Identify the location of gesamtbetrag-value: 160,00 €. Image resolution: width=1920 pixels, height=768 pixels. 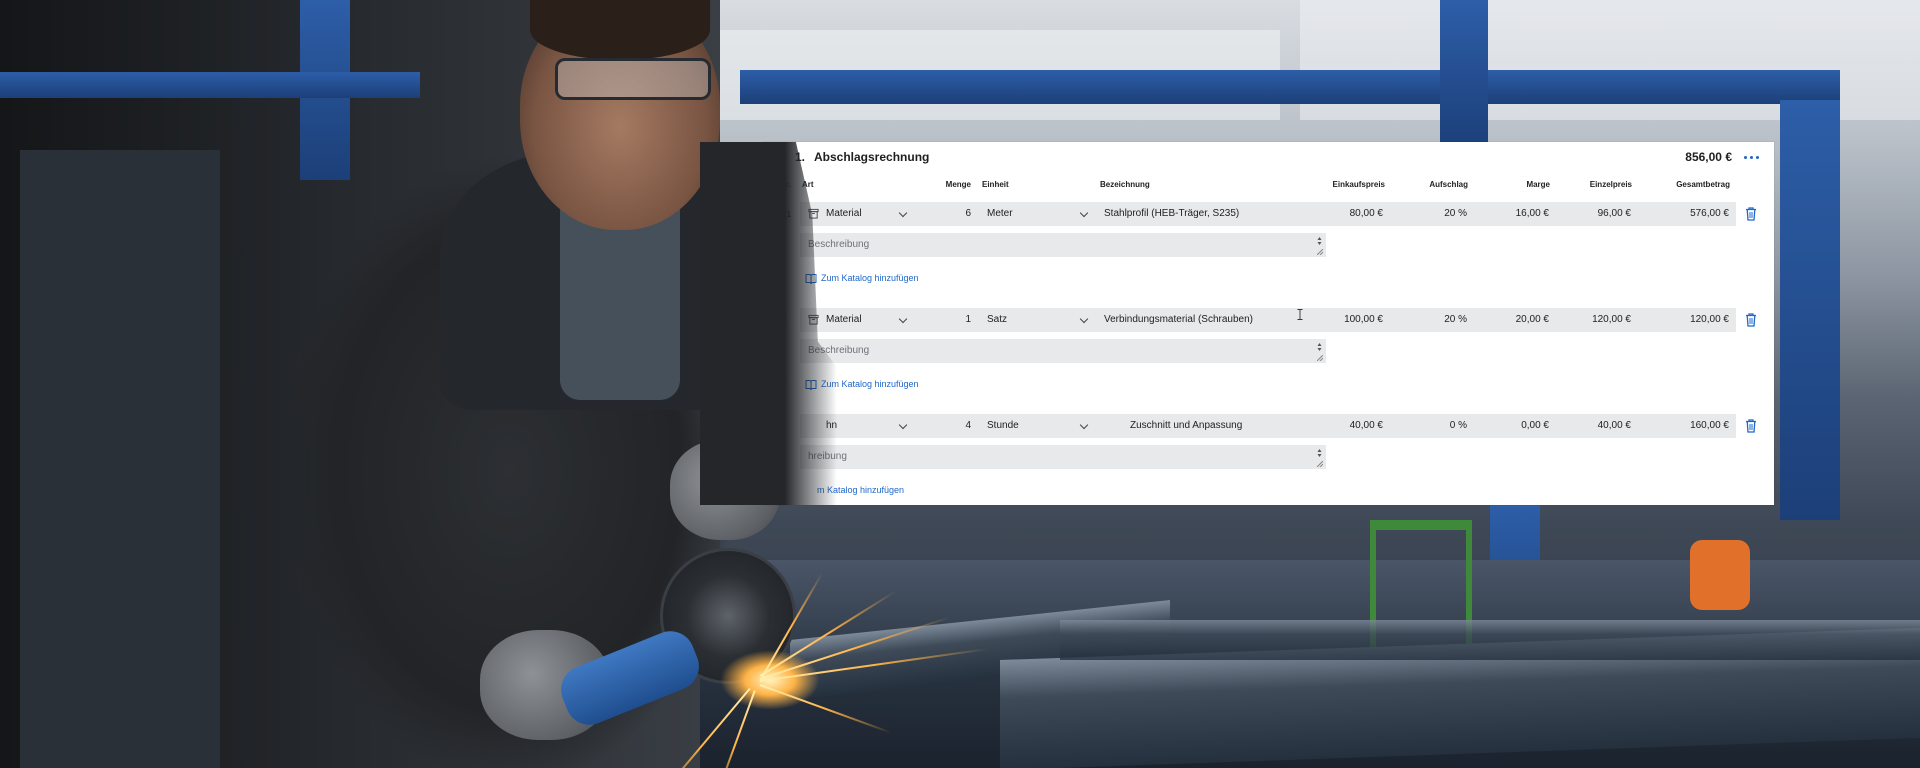
(1709, 425).